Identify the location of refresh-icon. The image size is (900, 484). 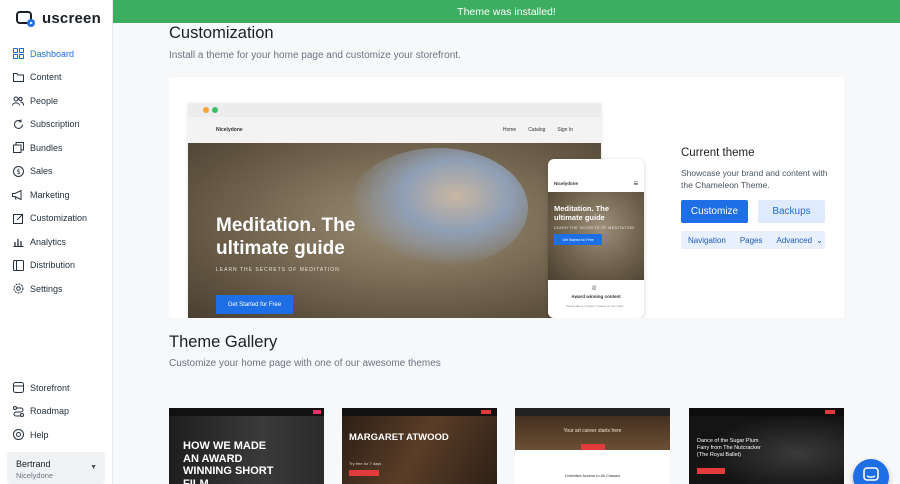
(18, 124).